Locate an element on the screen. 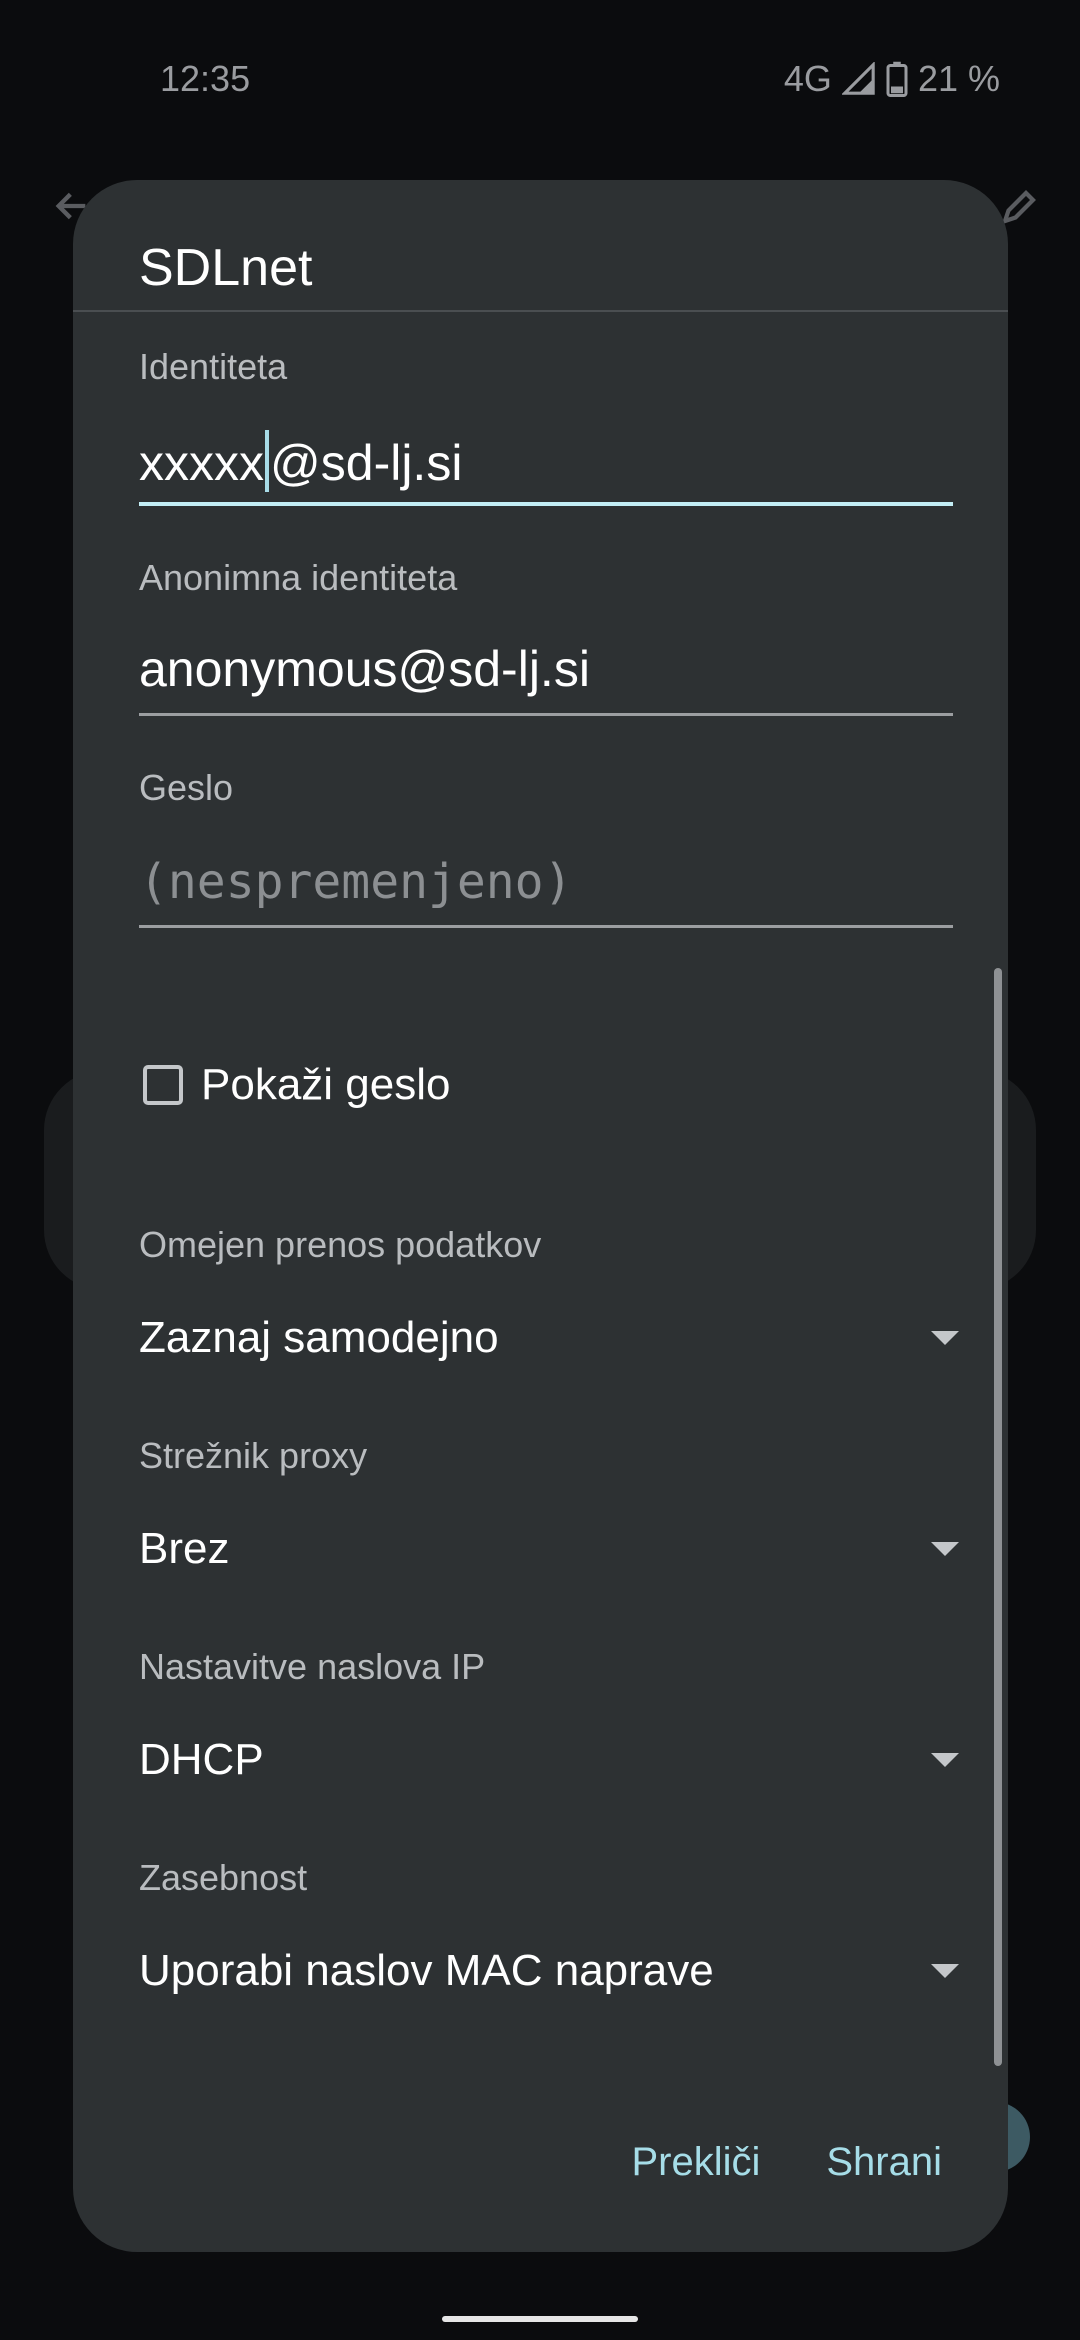 The image size is (1080, 2340). identity-text-after-cursor: @sd-lj.si is located at coordinates (366, 463).